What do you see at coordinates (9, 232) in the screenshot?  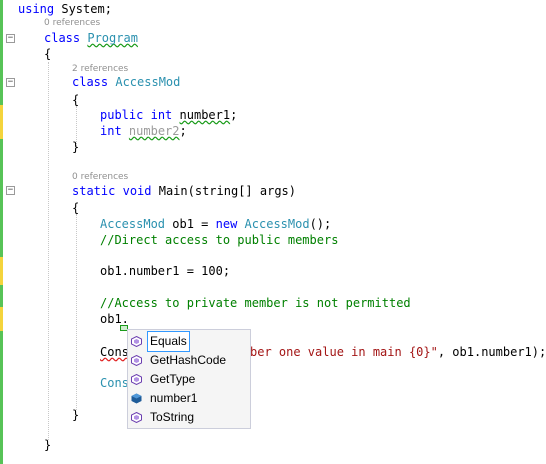 I see `editor-gutter: − − −` at bounding box center [9, 232].